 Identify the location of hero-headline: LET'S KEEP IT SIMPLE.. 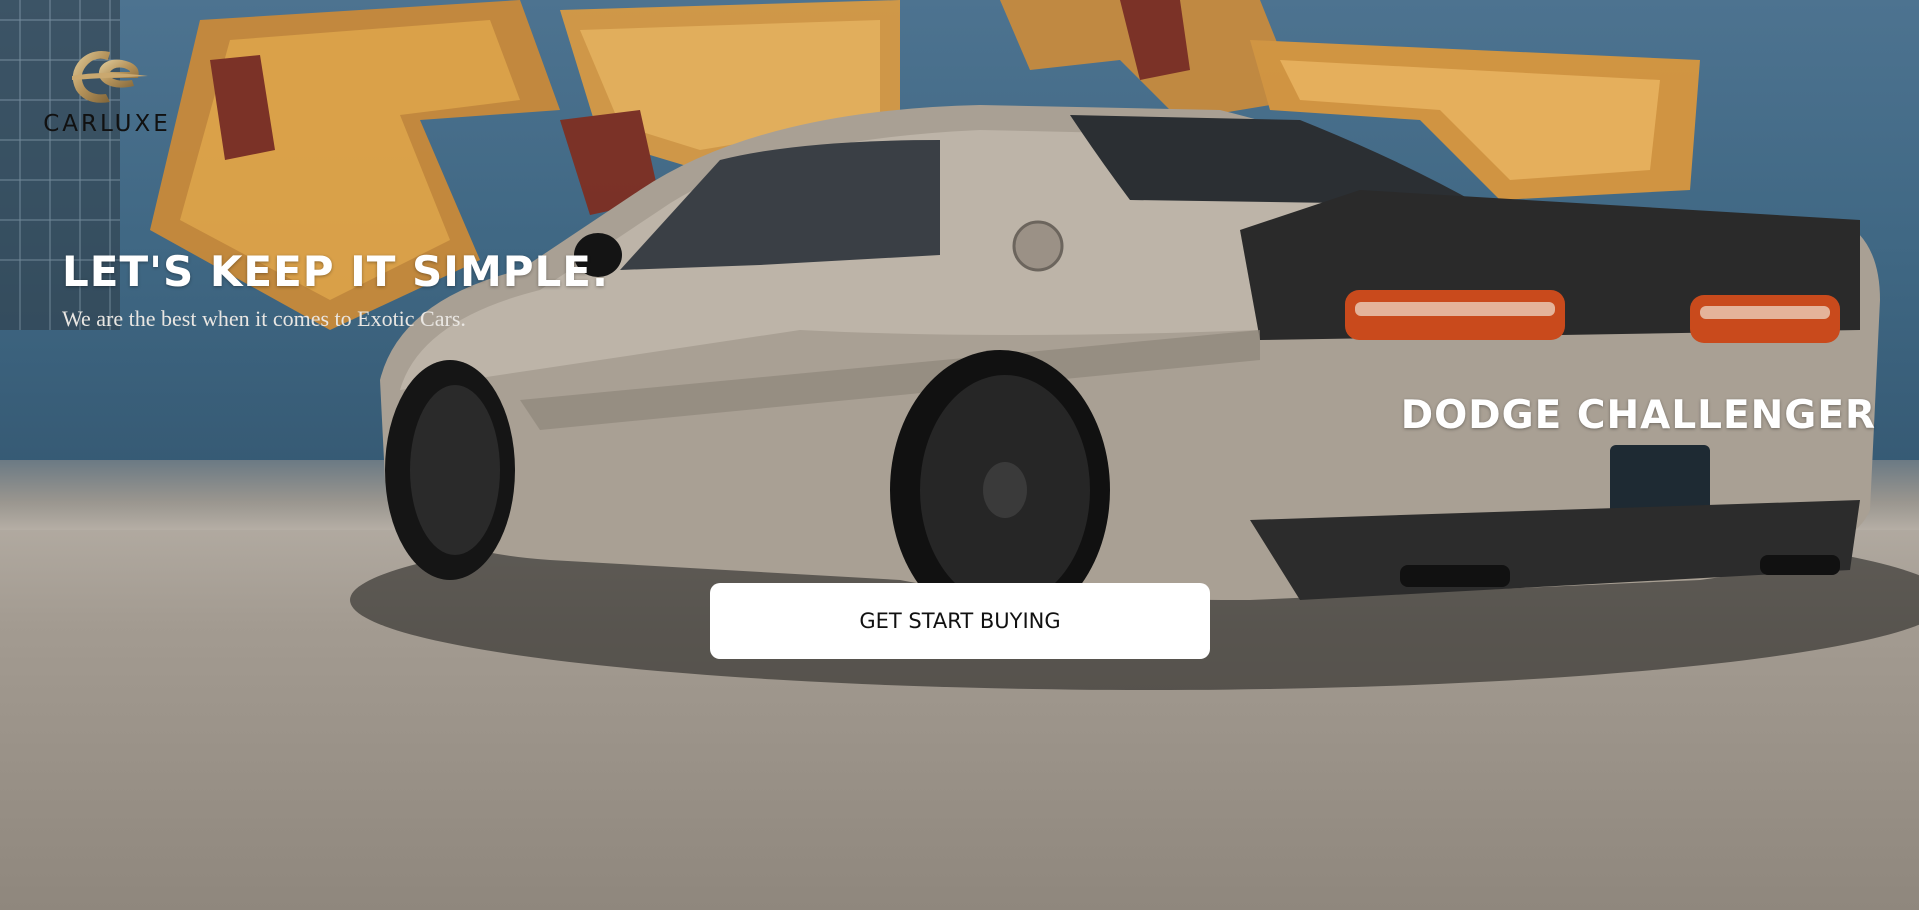
(335, 271).